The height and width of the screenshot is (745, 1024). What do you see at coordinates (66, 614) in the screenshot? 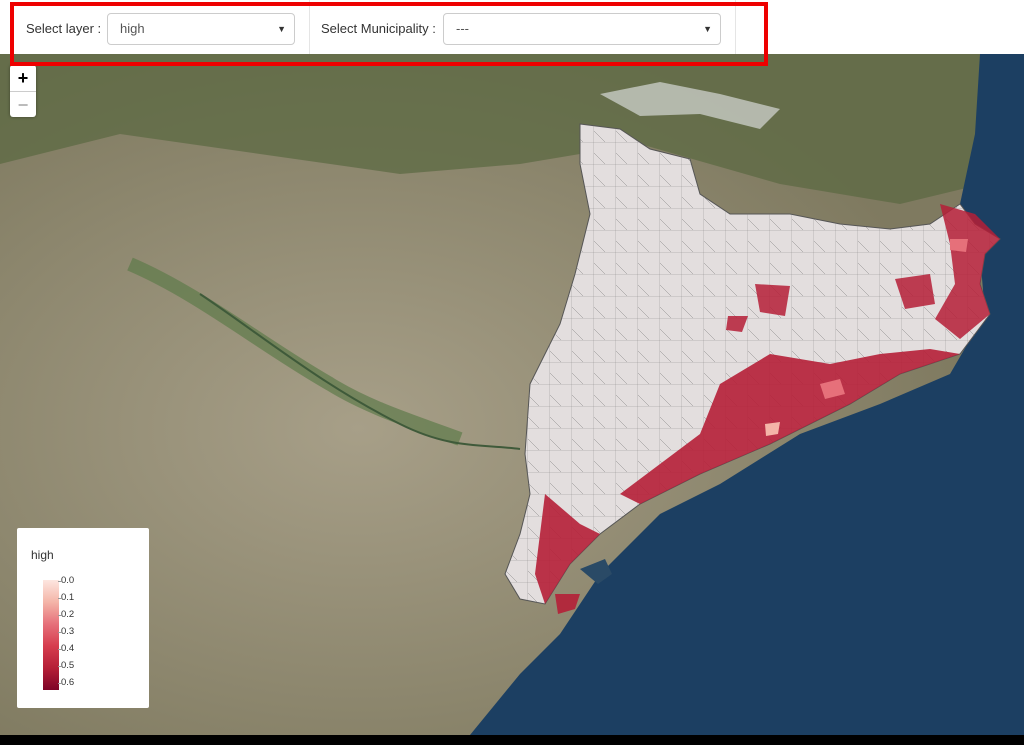
I see `legend-tick-label: 0.2` at bounding box center [66, 614].